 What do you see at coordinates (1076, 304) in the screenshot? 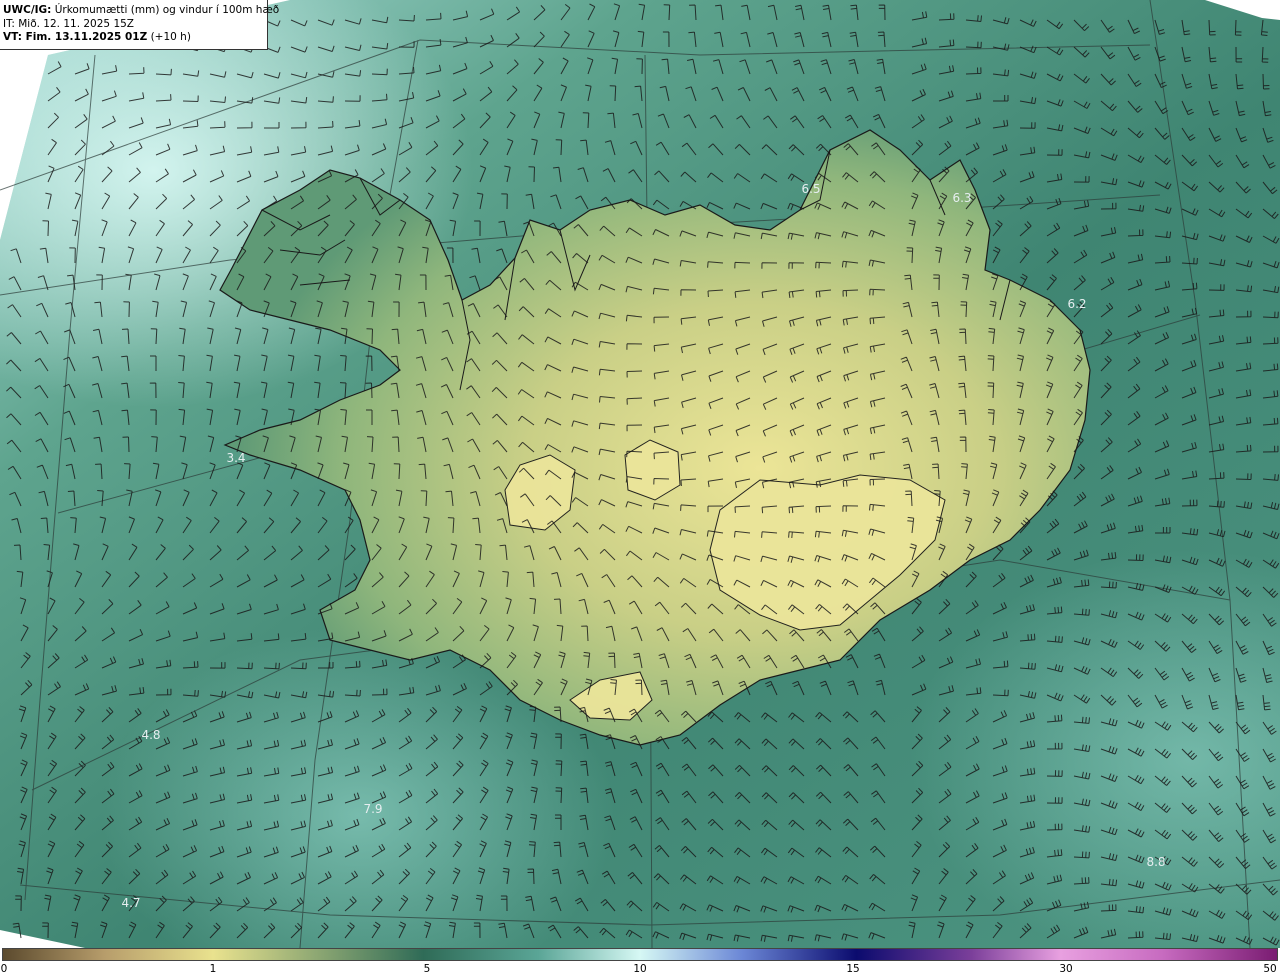
I see `map-label: 6.2` at bounding box center [1076, 304].